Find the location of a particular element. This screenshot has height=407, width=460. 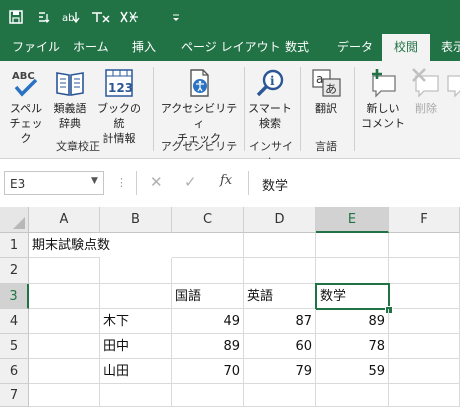

svg-text: あ is located at coordinates (331, 89).